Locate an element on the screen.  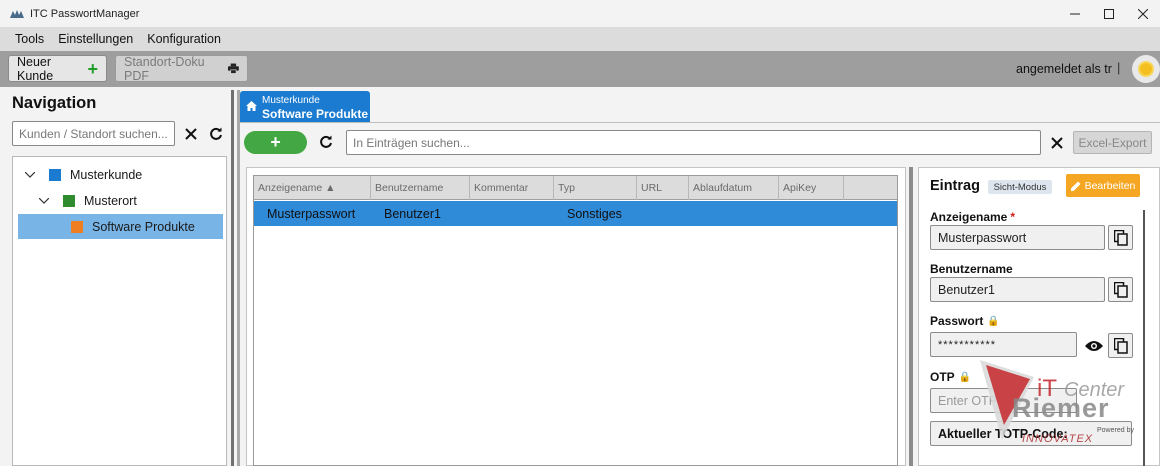
name-label-text: Anzeigename is located at coordinates (969, 217).